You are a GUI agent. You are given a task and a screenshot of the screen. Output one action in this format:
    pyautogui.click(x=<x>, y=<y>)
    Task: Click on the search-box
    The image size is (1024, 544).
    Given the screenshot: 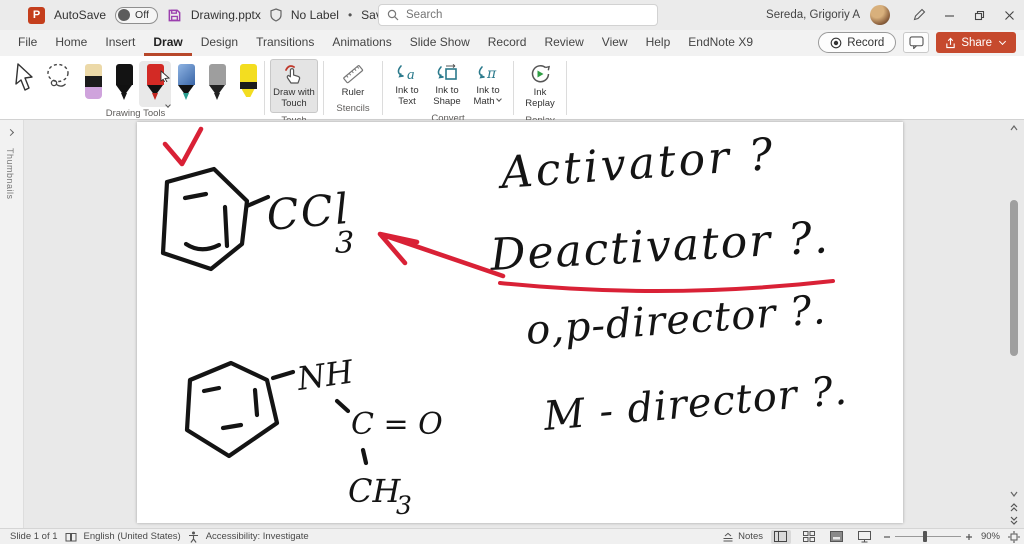 What is the action you would take?
    pyautogui.click(x=518, y=15)
    